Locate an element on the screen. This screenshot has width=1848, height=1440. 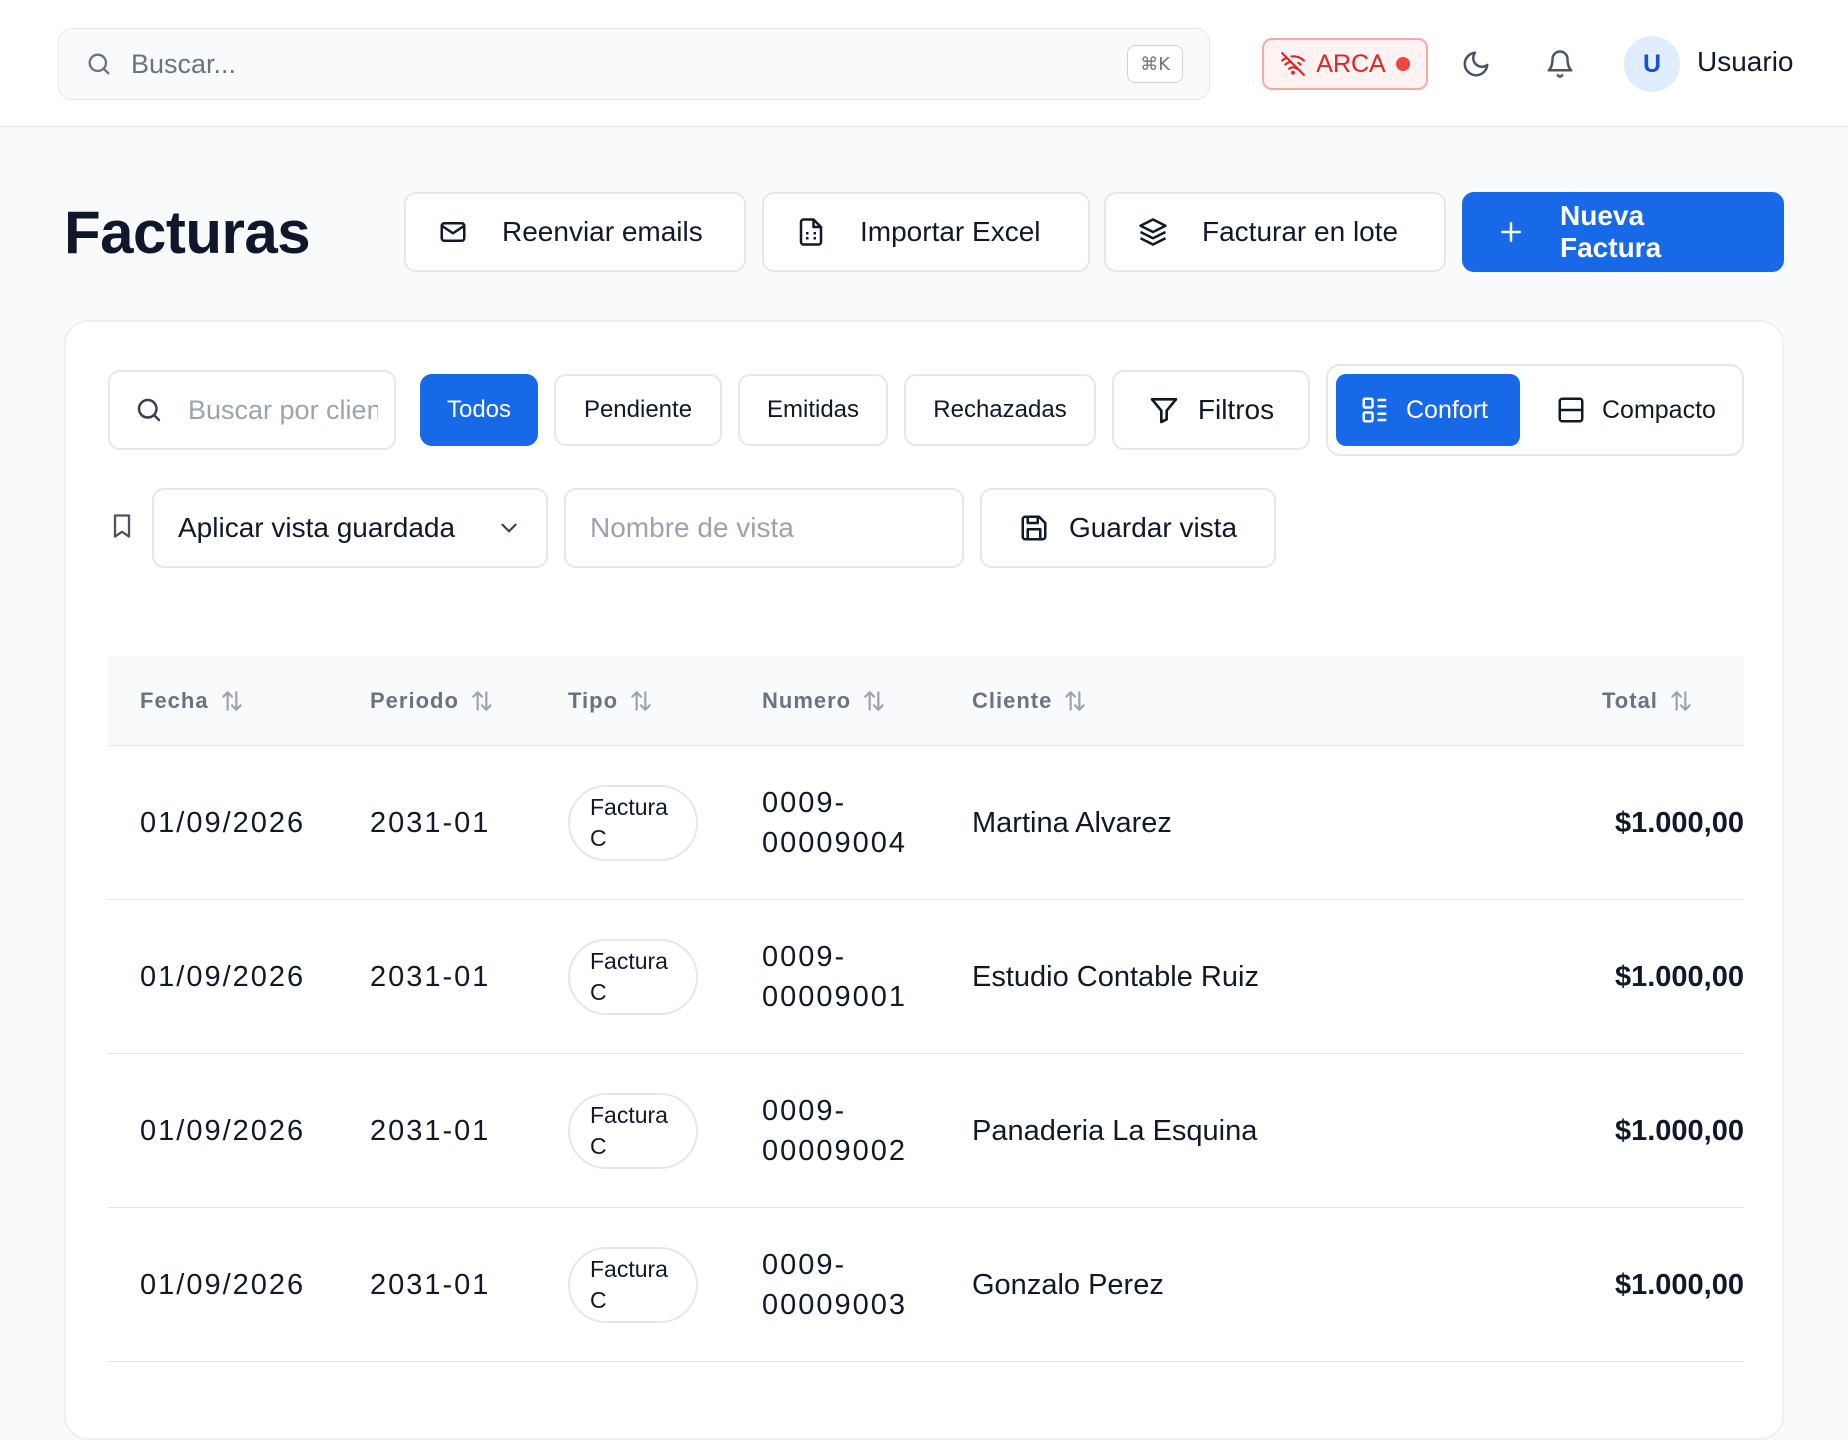
density-comfort-option: Confort is located at coordinates (1428, 410).